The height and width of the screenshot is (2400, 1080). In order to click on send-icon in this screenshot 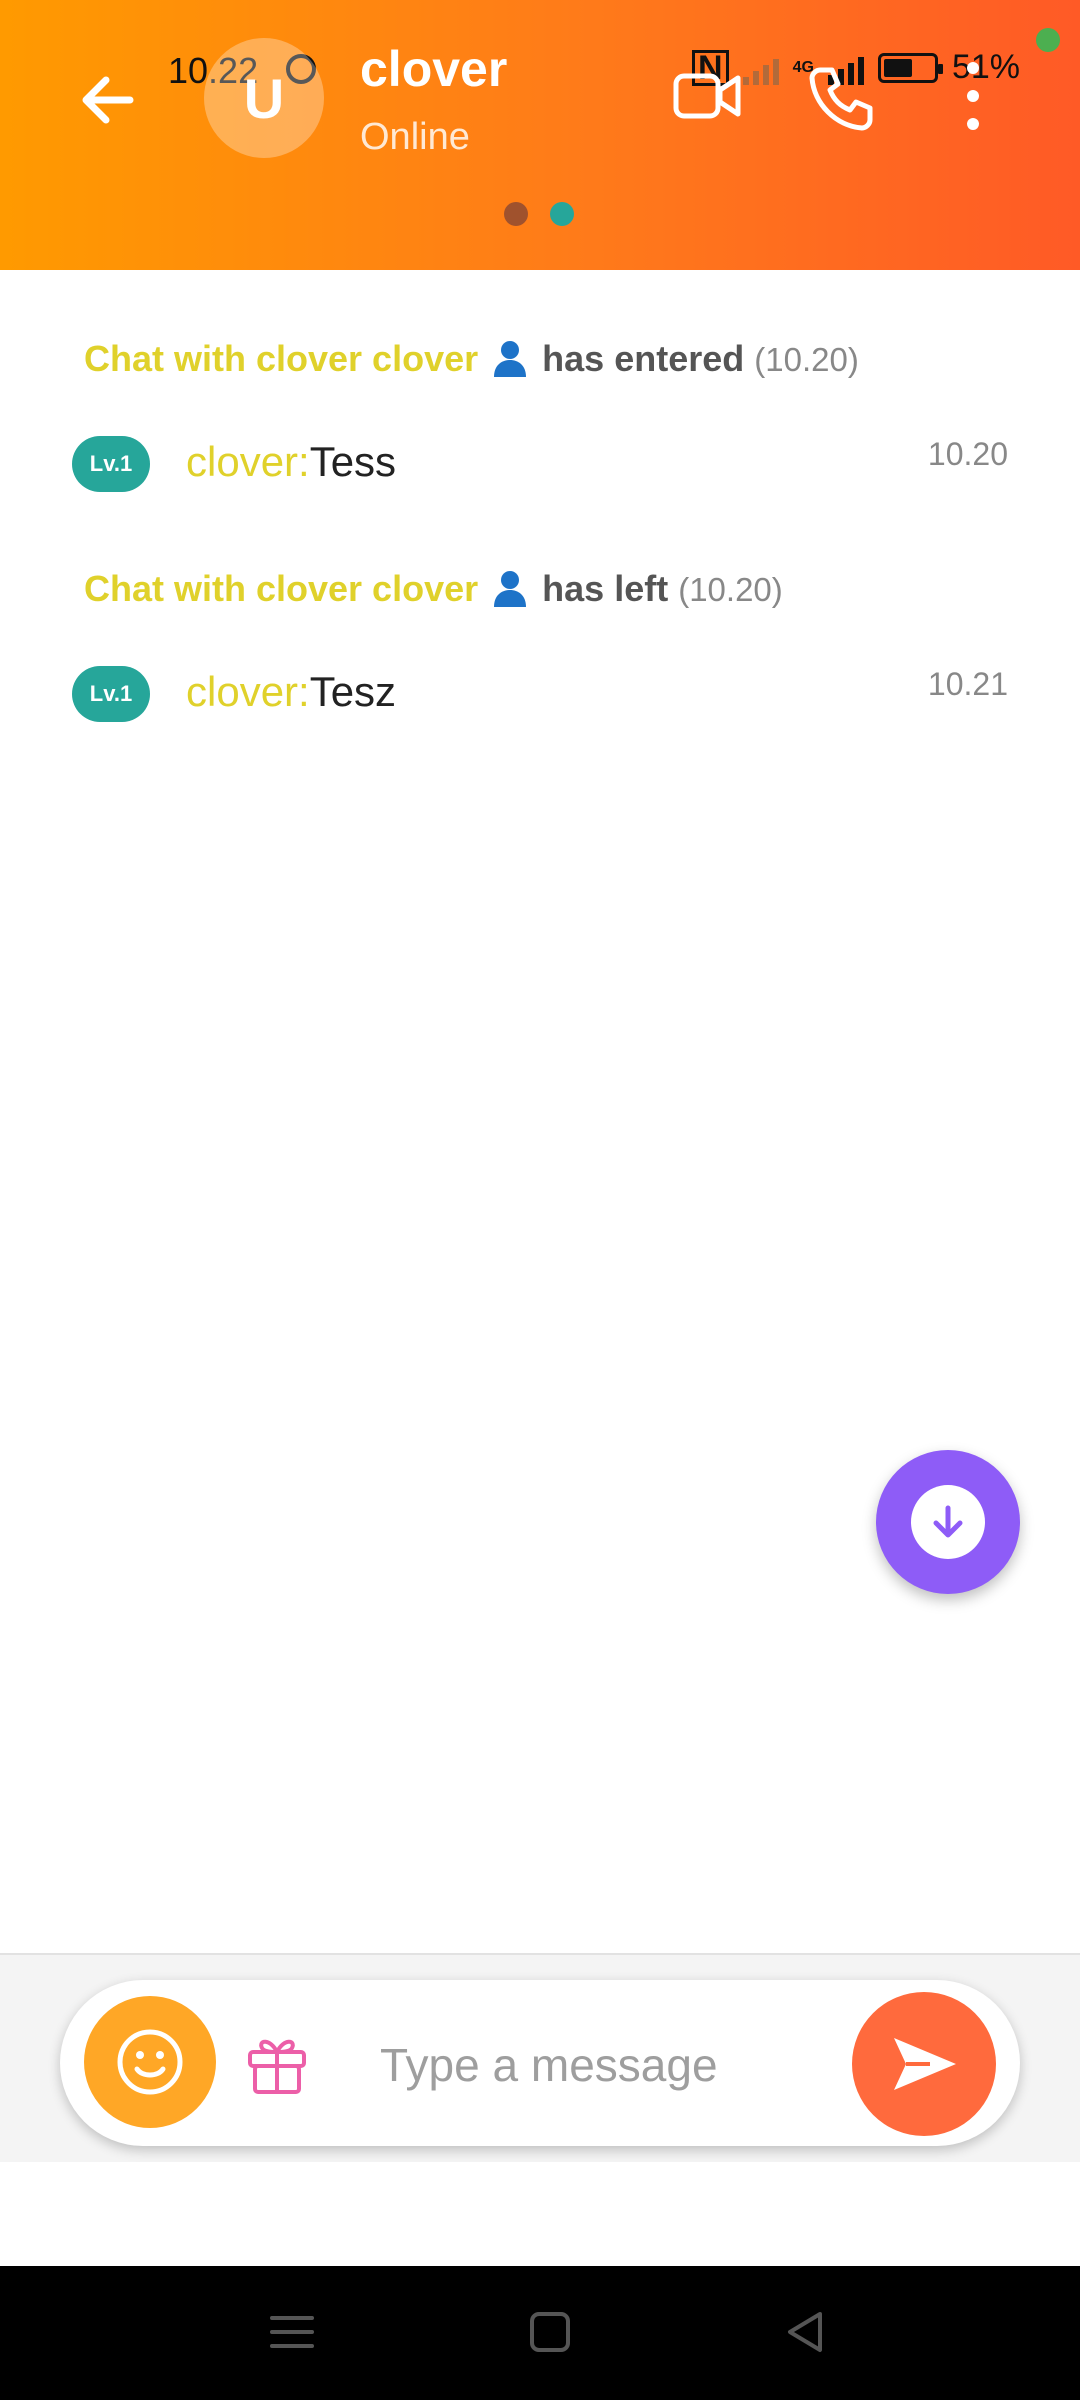, I will do `click(925, 2064)`.